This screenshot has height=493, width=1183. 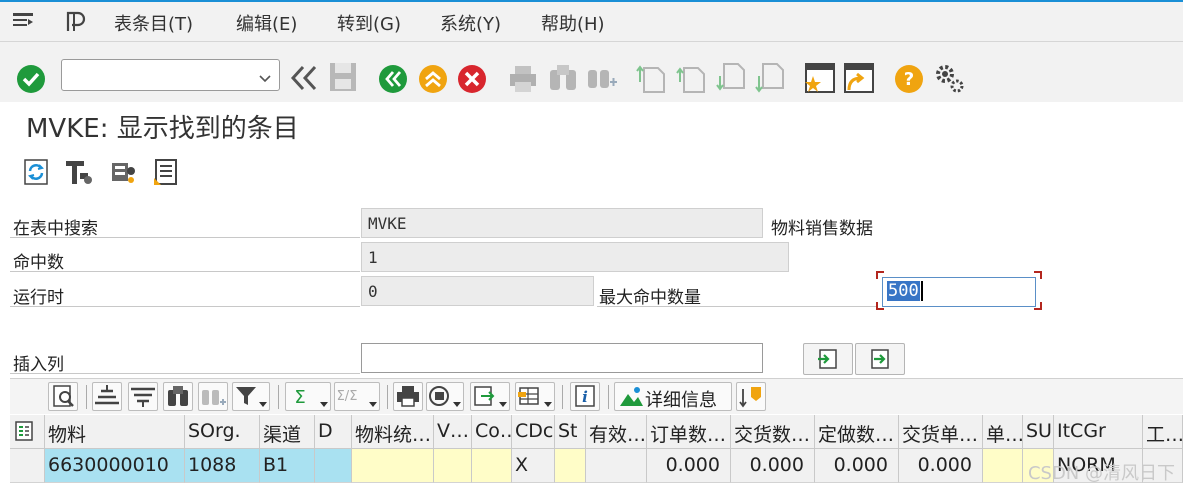 I want to click on number-entries-icon, so click(x=123, y=174).